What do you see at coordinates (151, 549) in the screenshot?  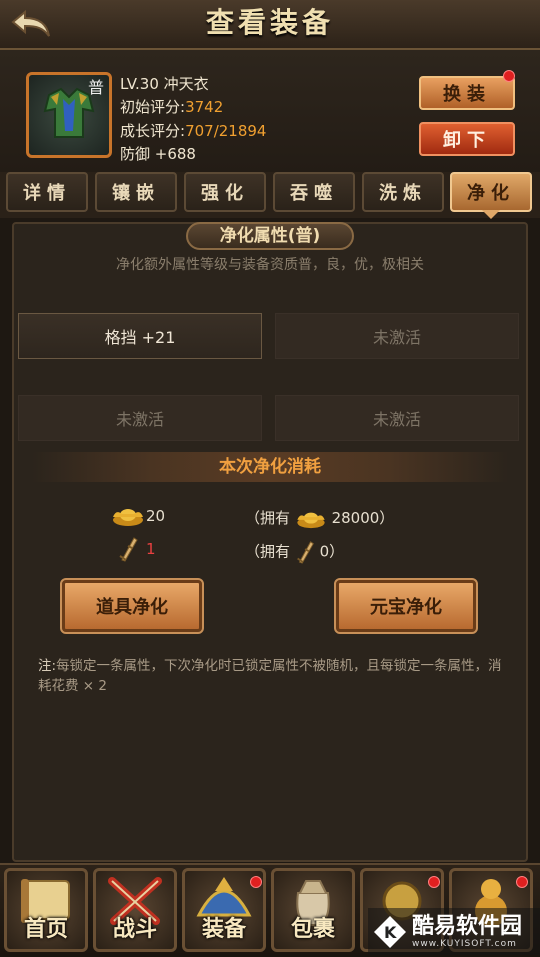 I see `item-cost: 1` at bounding box center [151, 549].